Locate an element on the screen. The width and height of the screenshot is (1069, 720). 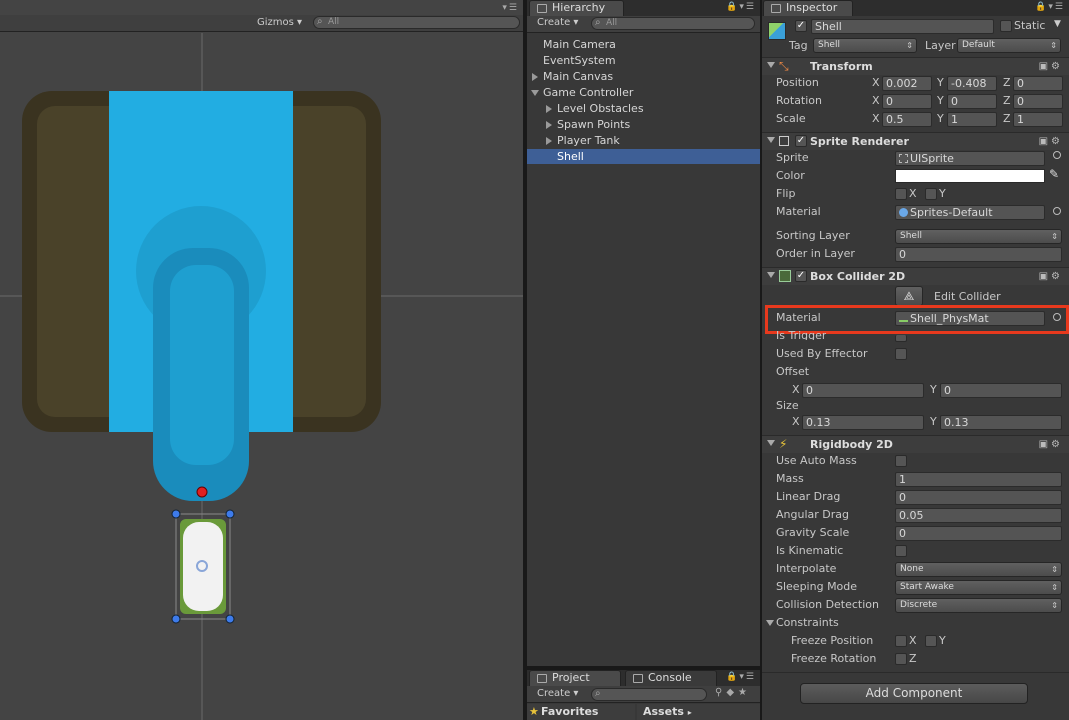
gravity-scale-field: 0 is located at coordinates (978, 533).